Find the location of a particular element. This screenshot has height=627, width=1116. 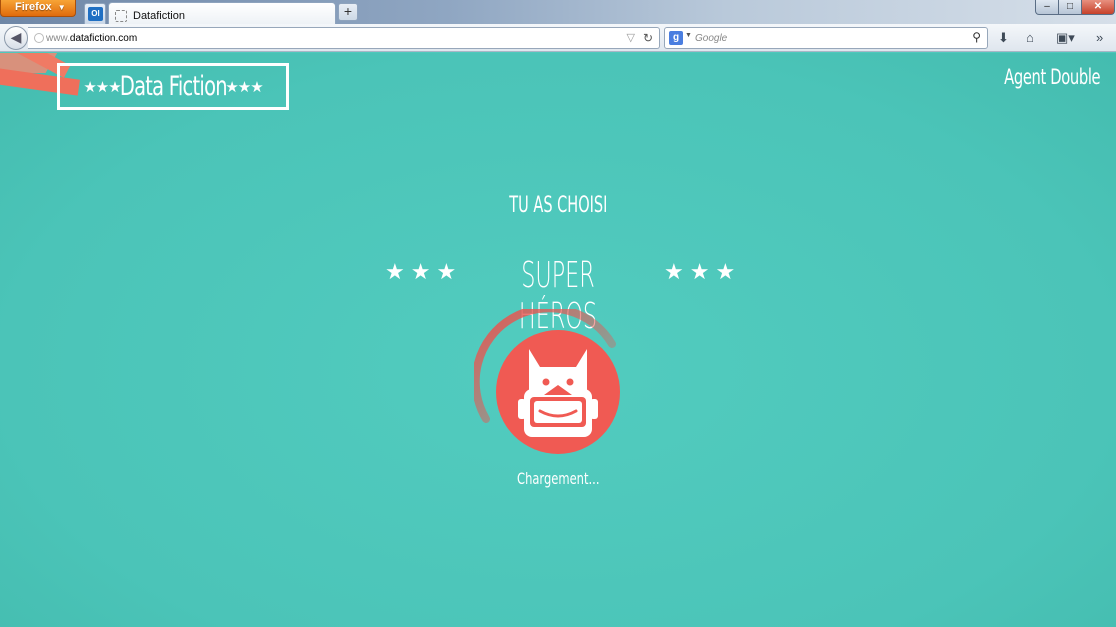

site-identity-icon is located at coordinates (39, 38).